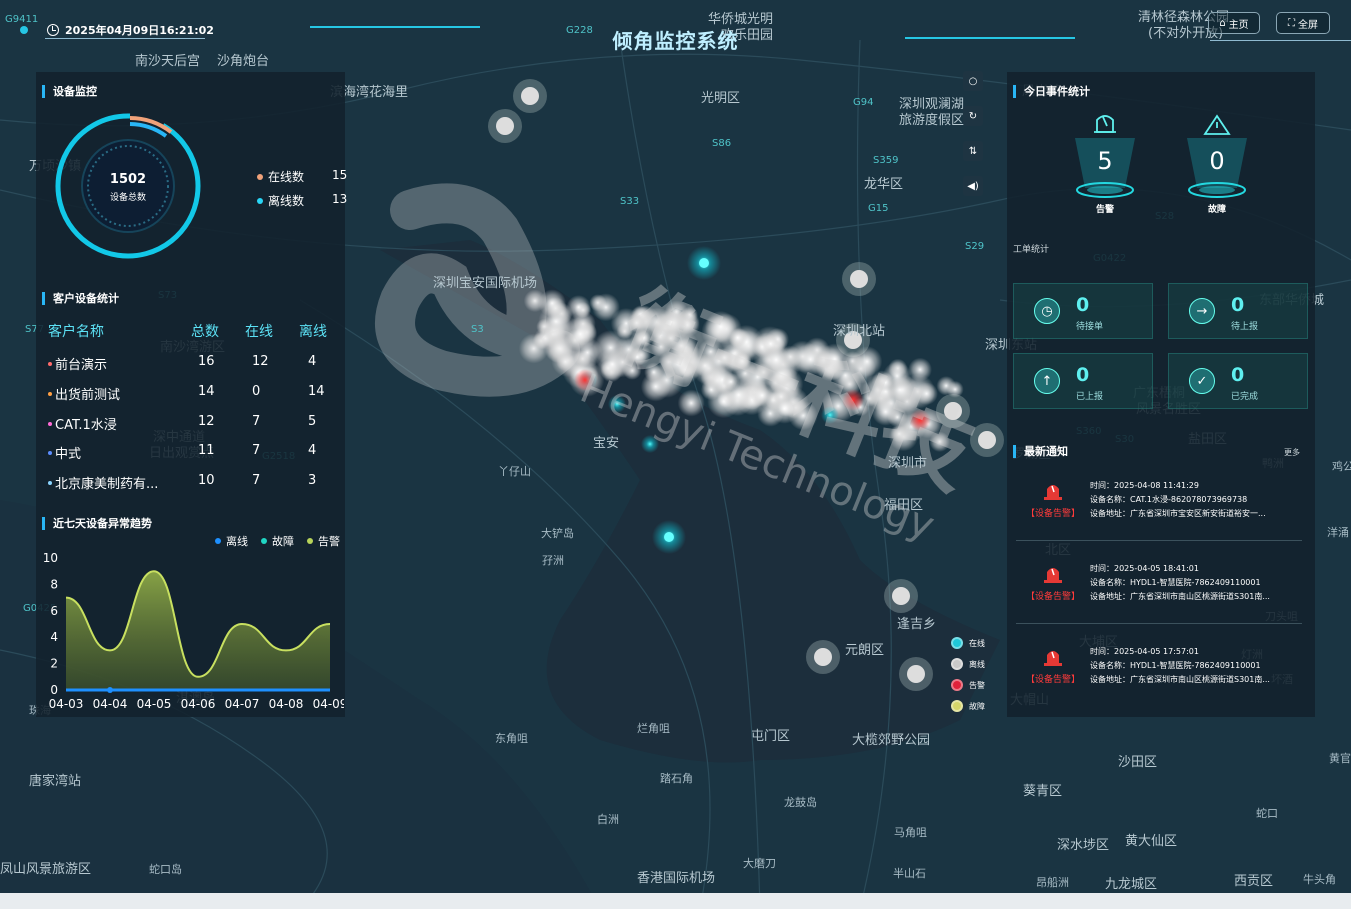 Image resolution: width=1351 pixels, height=909 pixels. I want to click on legend-label: 告警, so click(329, 541).